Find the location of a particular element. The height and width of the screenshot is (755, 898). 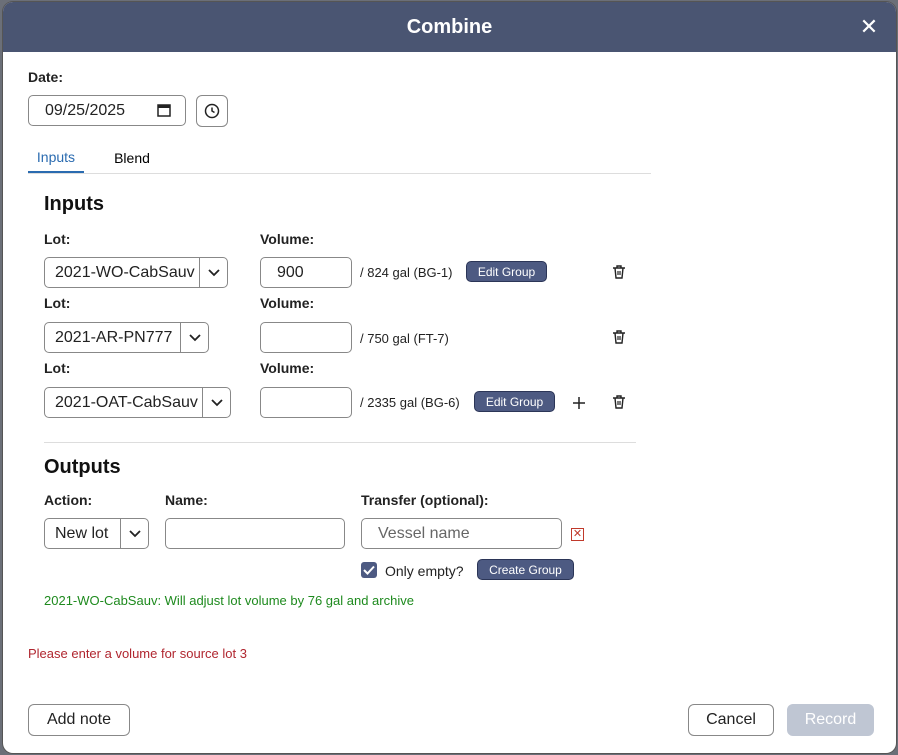

time-button is located at coordinates (212, 111).